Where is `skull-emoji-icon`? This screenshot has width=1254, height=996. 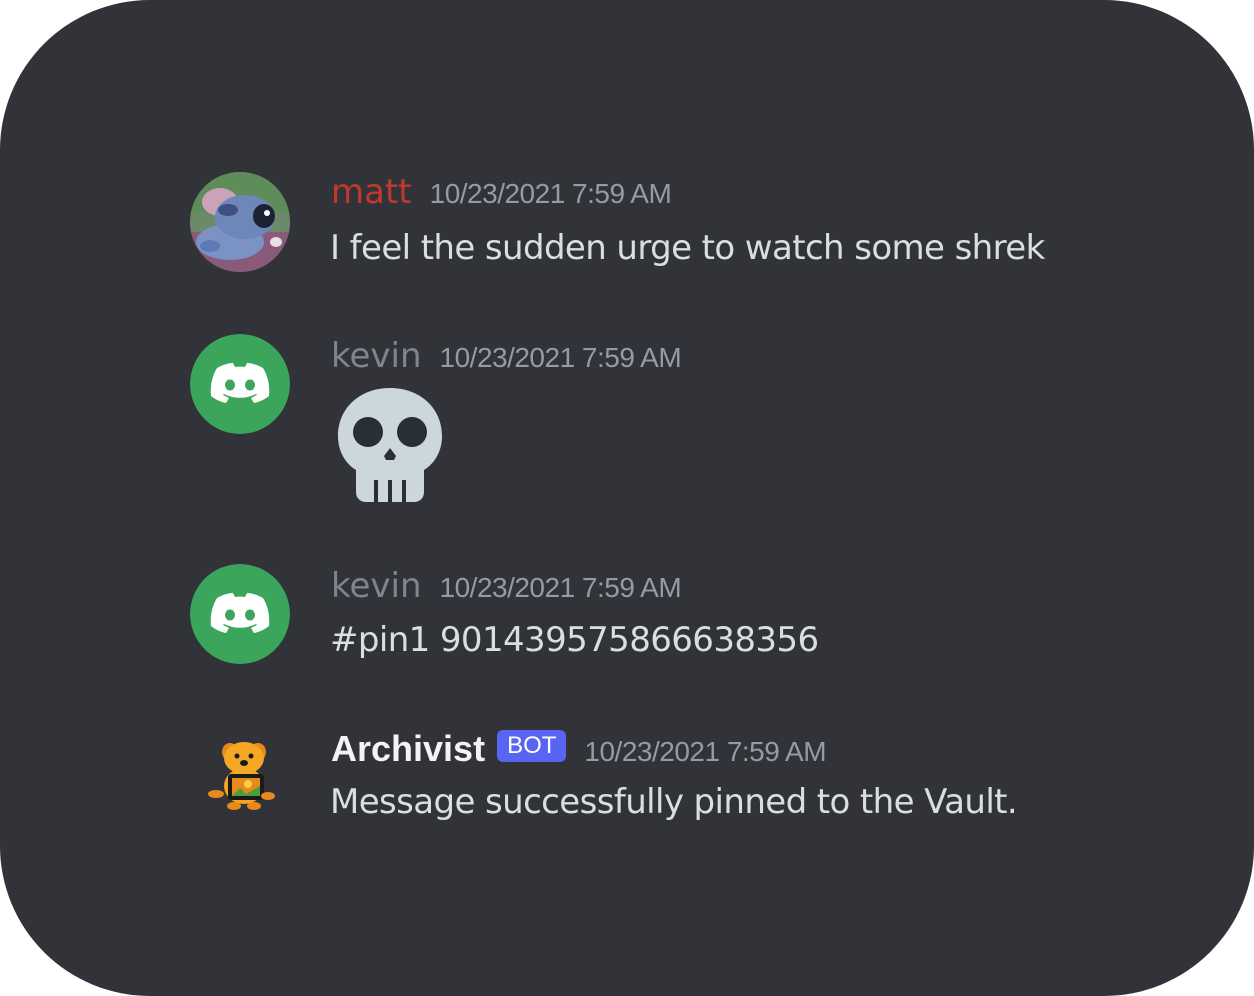
skull-emoji-icon is located at coordinates (390, 444).